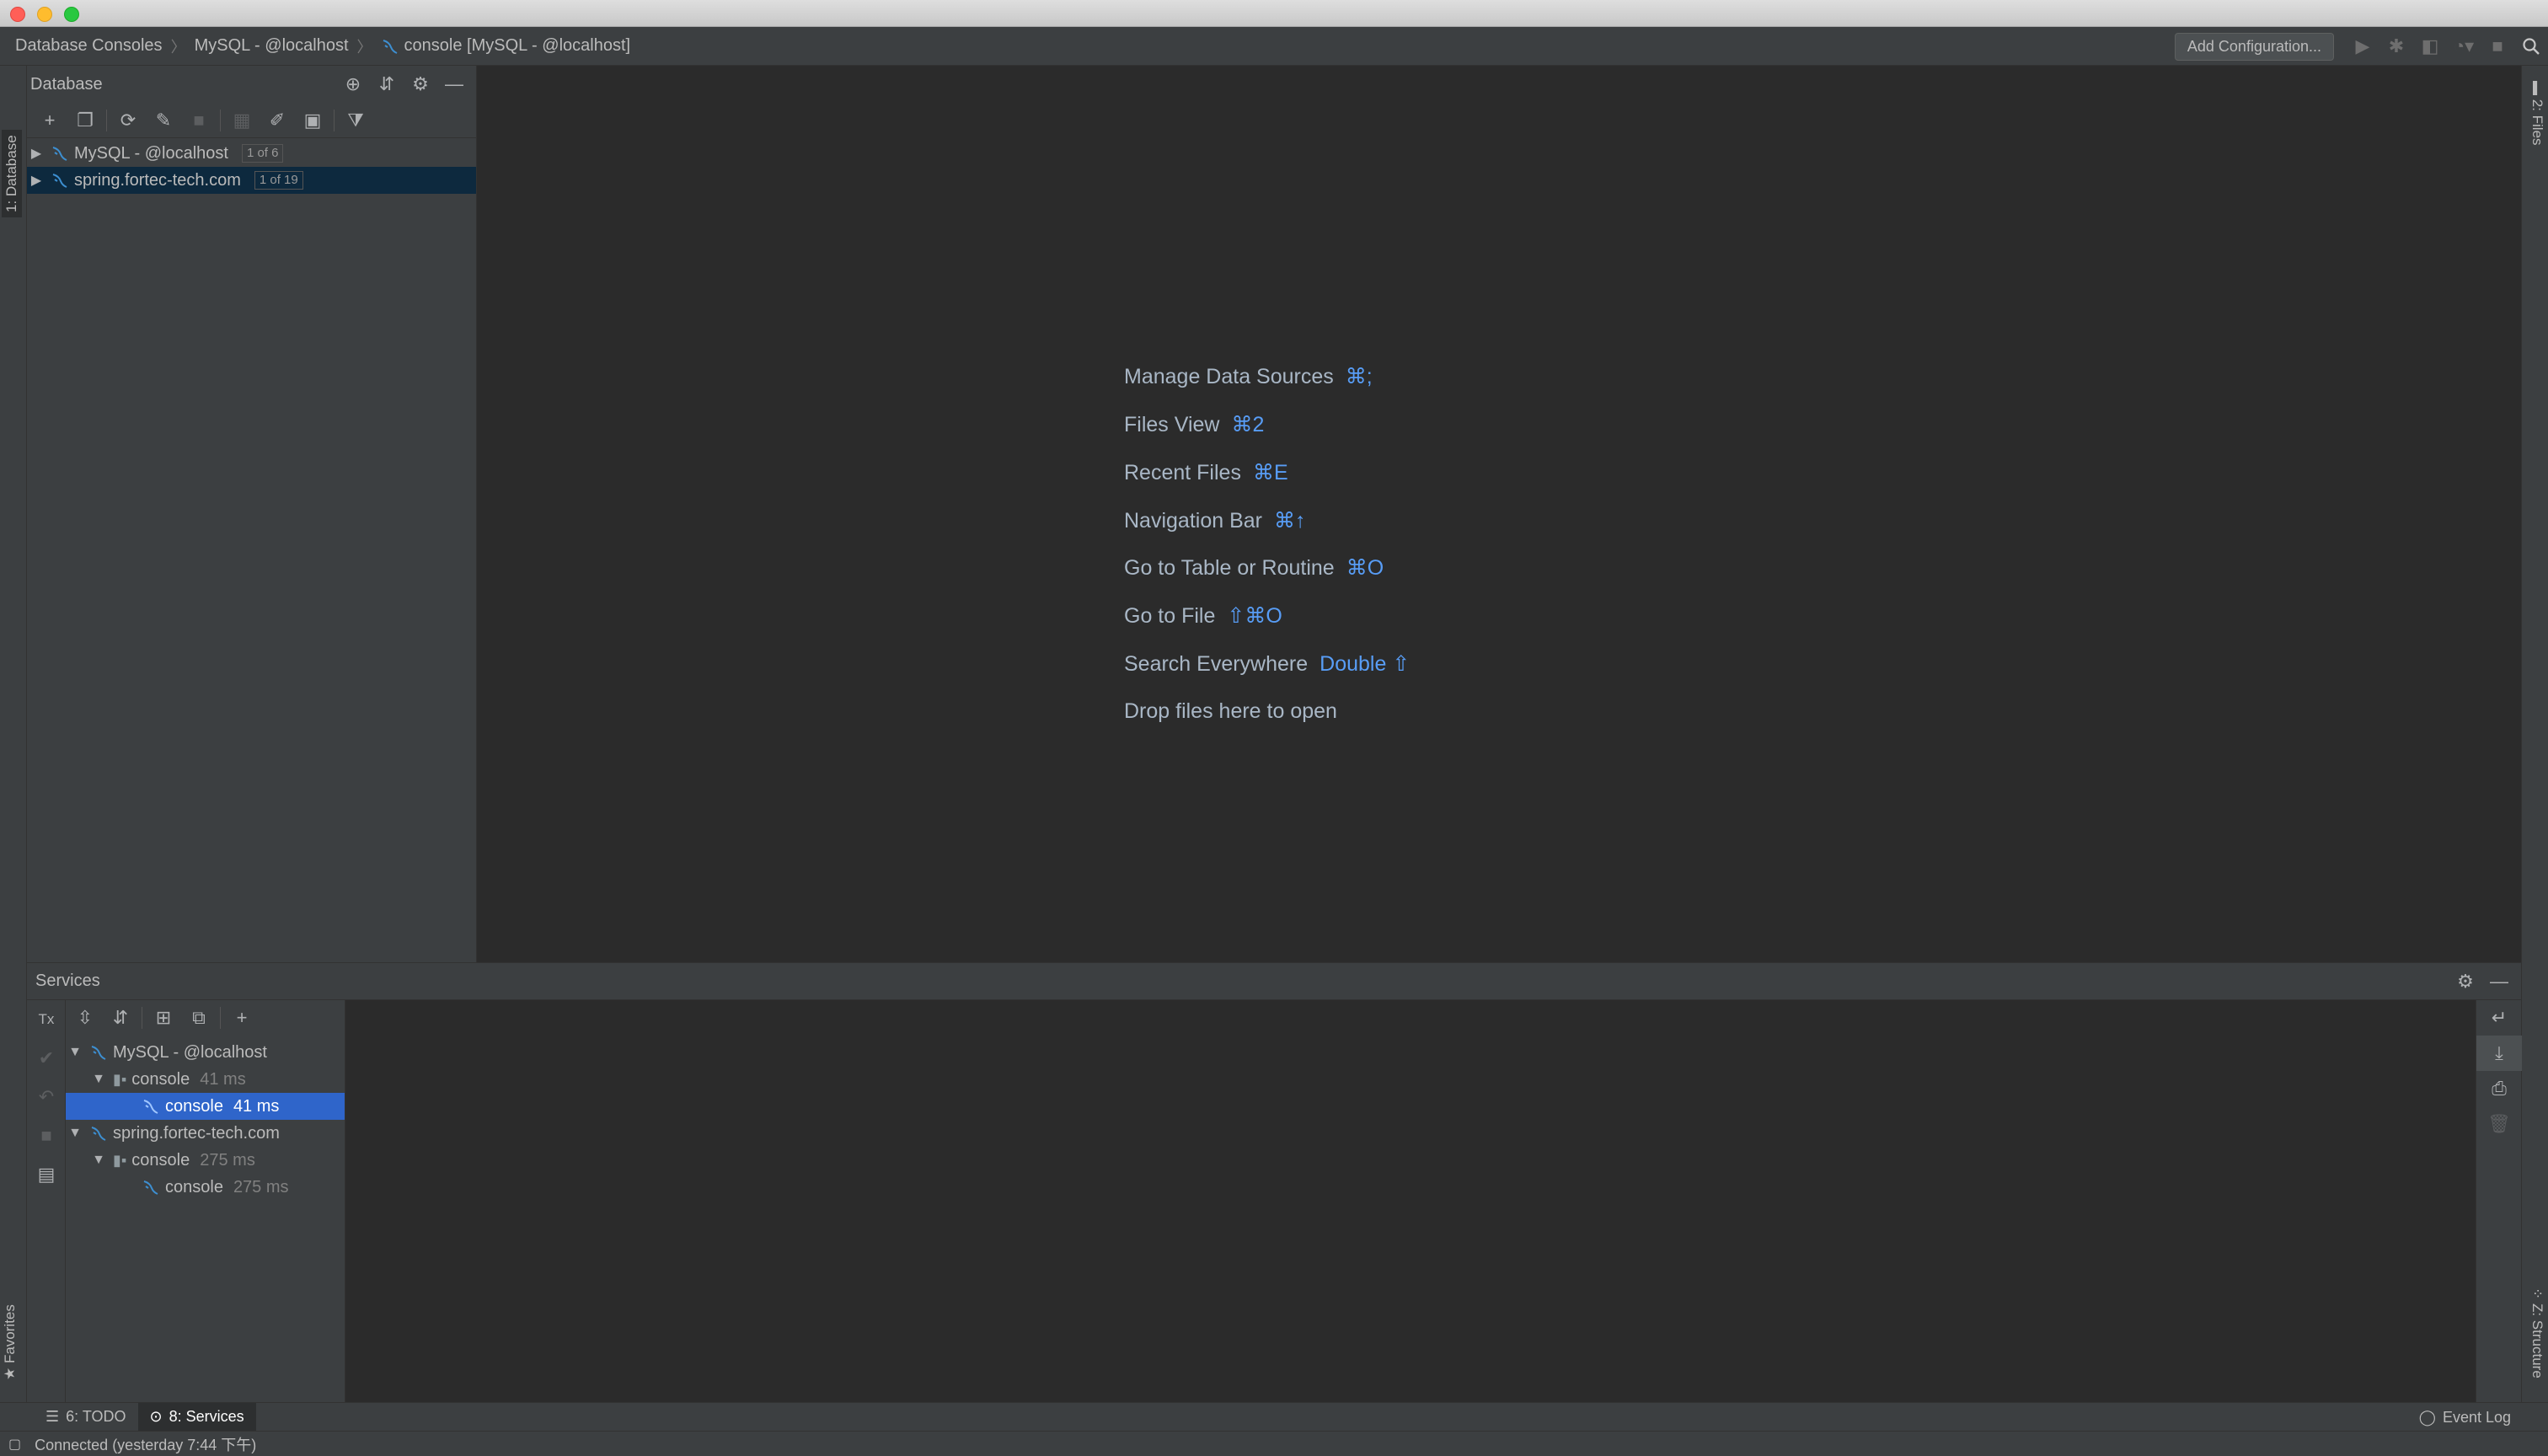 This screenshot has width=2548, height=1456. I want to click on event-log-tab: ◯ Event Log, so click(2465, 1417).